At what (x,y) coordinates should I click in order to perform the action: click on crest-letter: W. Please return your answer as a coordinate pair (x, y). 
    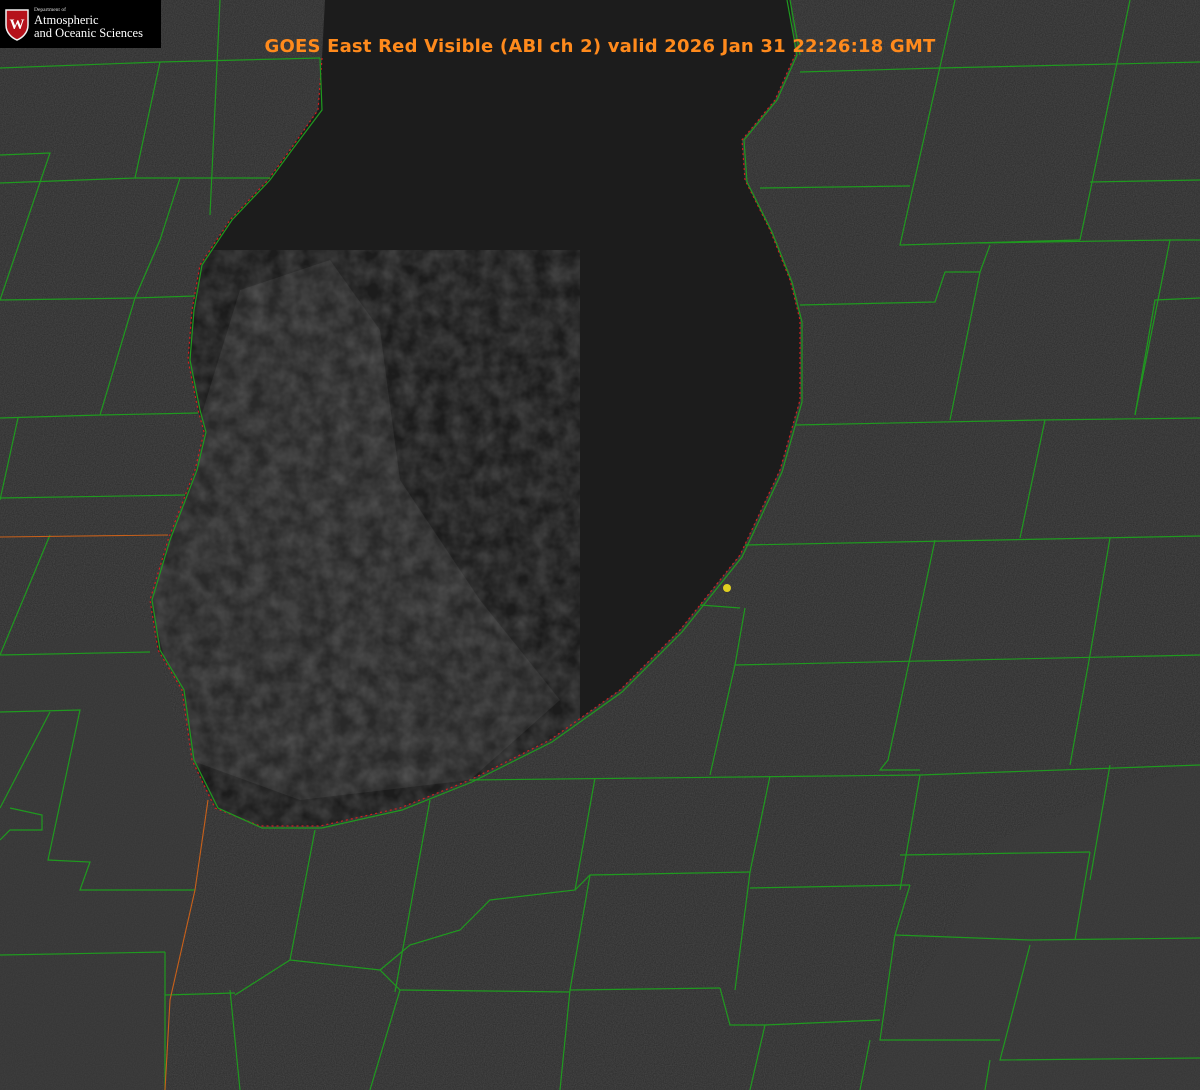
    Looking at the image, I should click on (17, 25).